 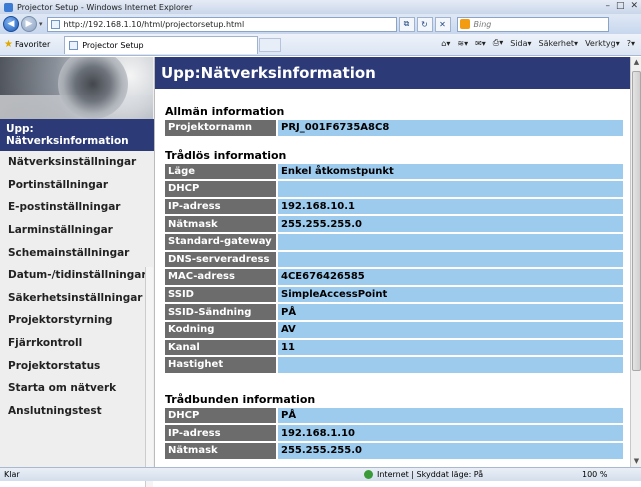 I want to click on table-row: Kodning AV, so click(x=394, y=329).